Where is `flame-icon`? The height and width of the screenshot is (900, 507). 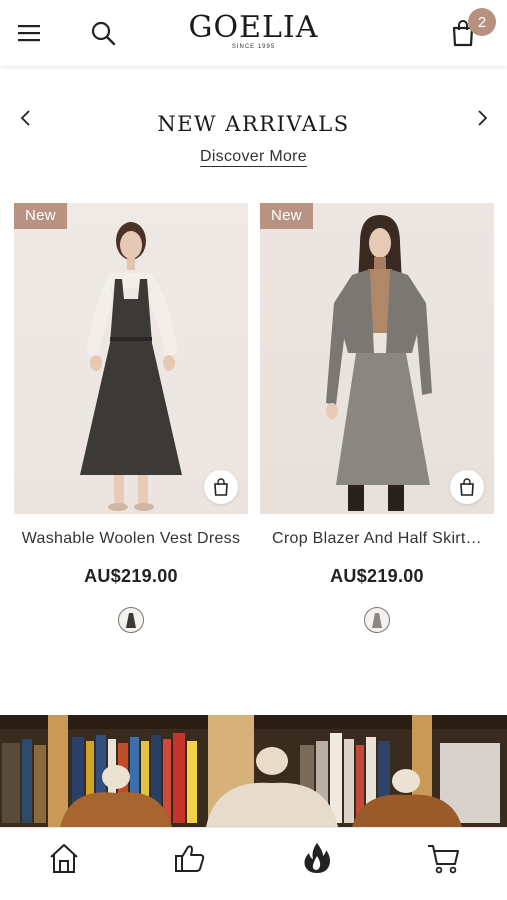
flame-icon is located at coordinates (317, 858).